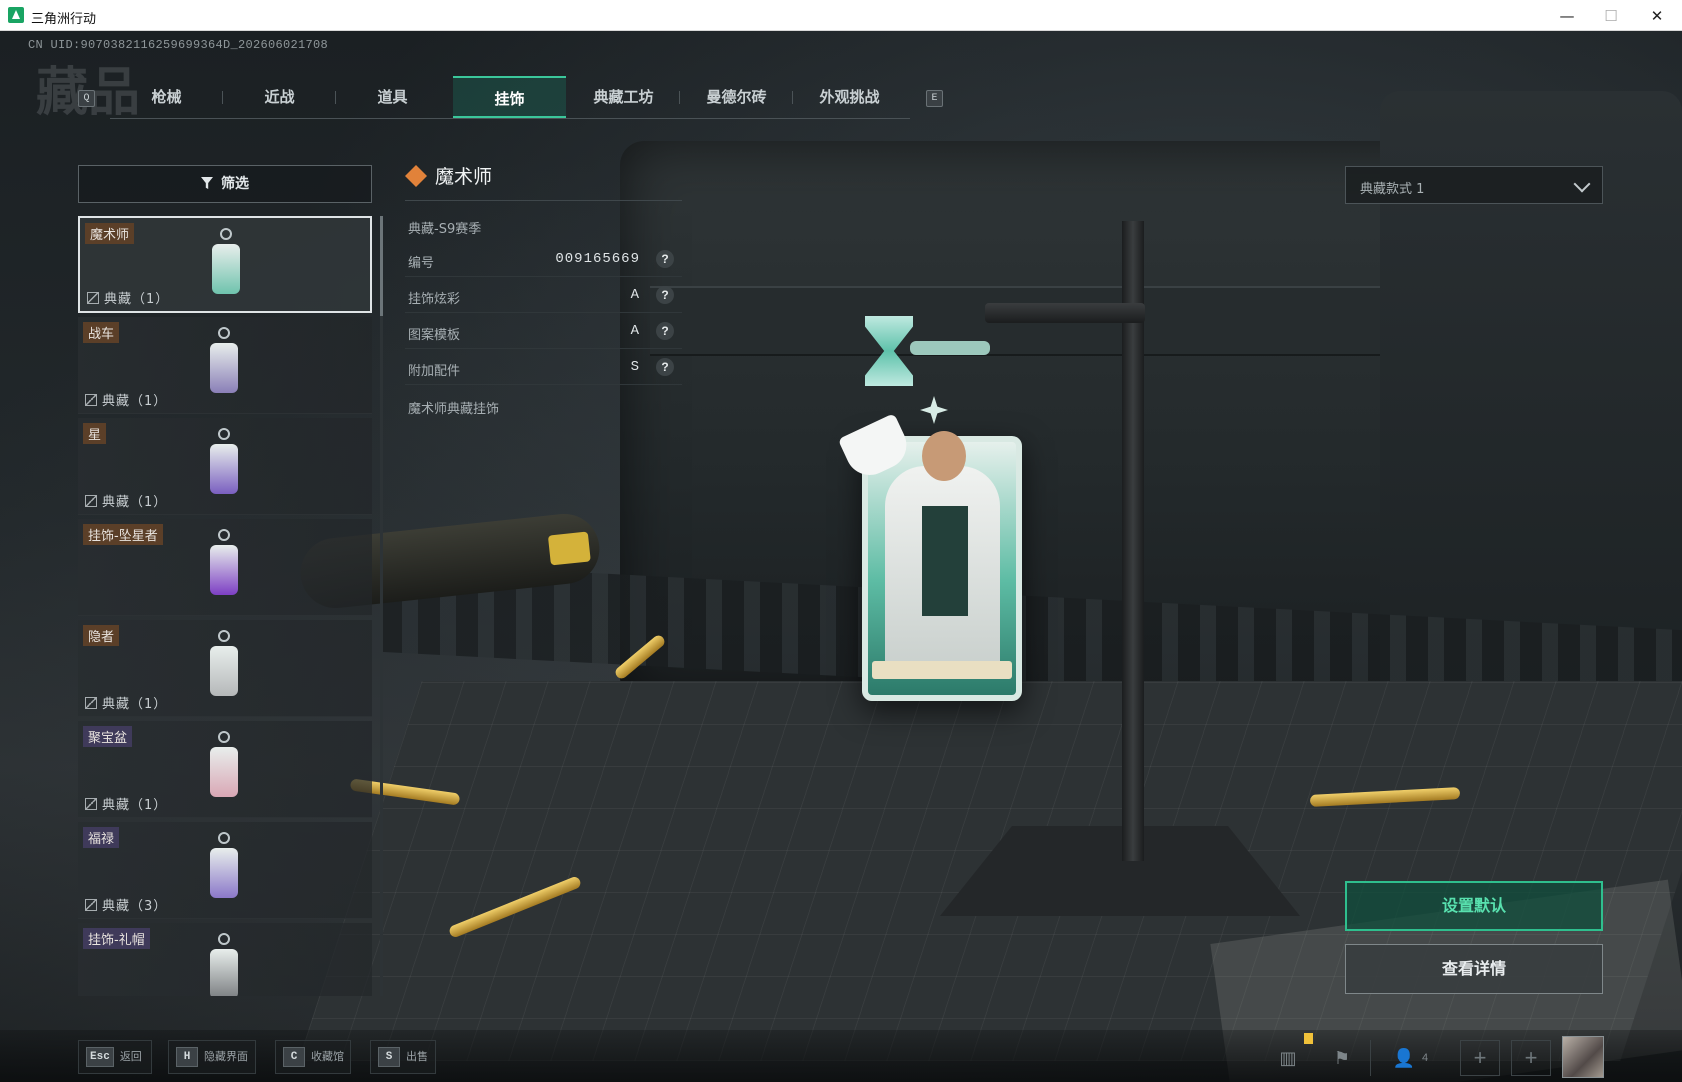  I want to click on tab-guns: 枪械, so click(166, 97).